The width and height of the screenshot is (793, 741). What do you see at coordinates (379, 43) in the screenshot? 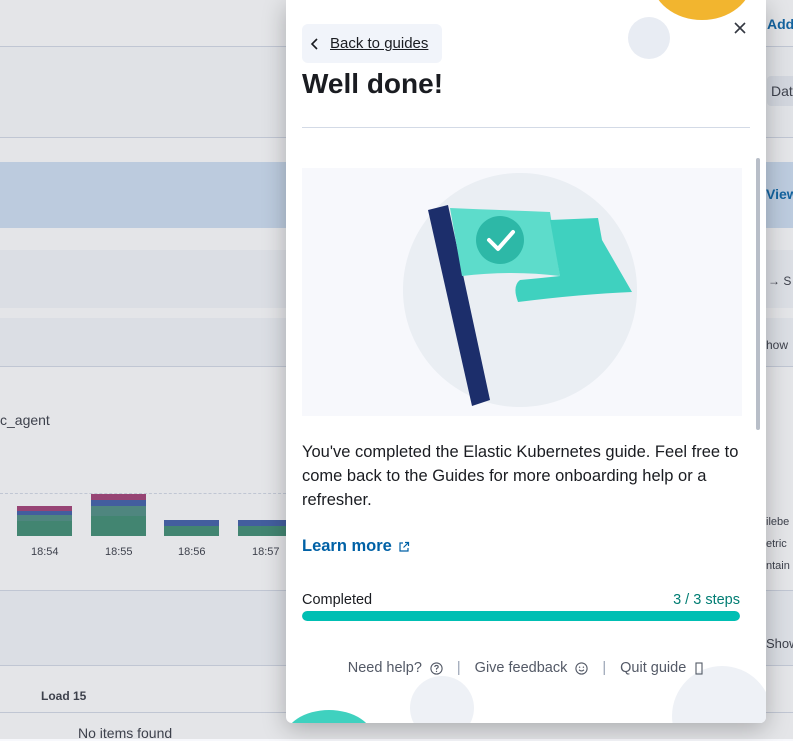
I see `back-to-guides-label: Back to guides` at bounding box center [379, 43].